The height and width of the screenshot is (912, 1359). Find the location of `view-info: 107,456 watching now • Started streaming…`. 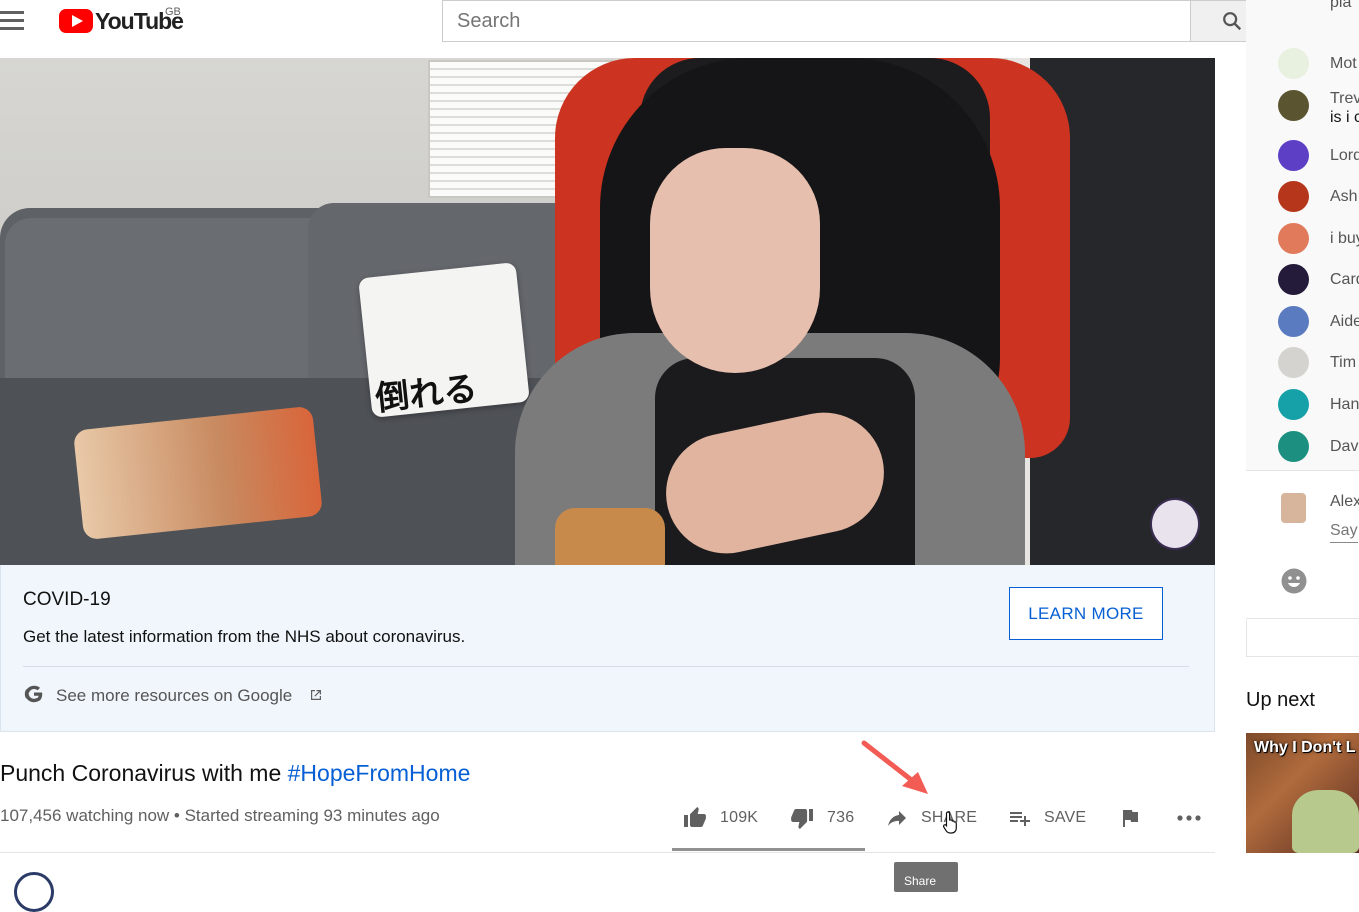

view-info: 107,456 watching now • Started streaming… is located at coordinates (220, 815).